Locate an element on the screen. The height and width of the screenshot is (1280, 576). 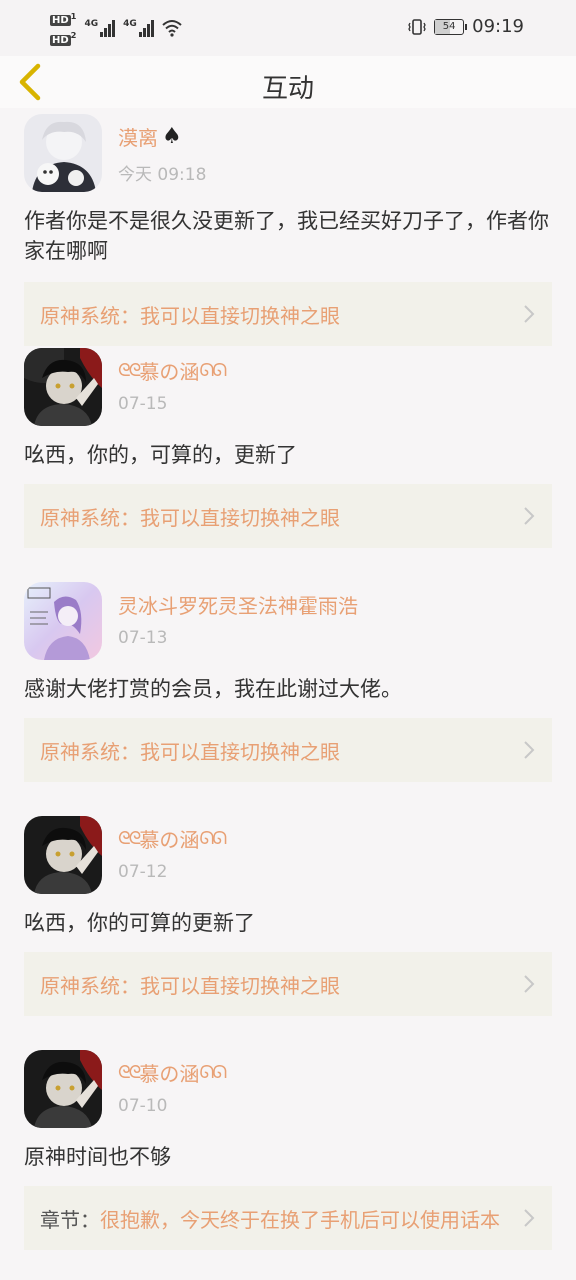
clock: 09:19 is located at coordinates (498, 26).